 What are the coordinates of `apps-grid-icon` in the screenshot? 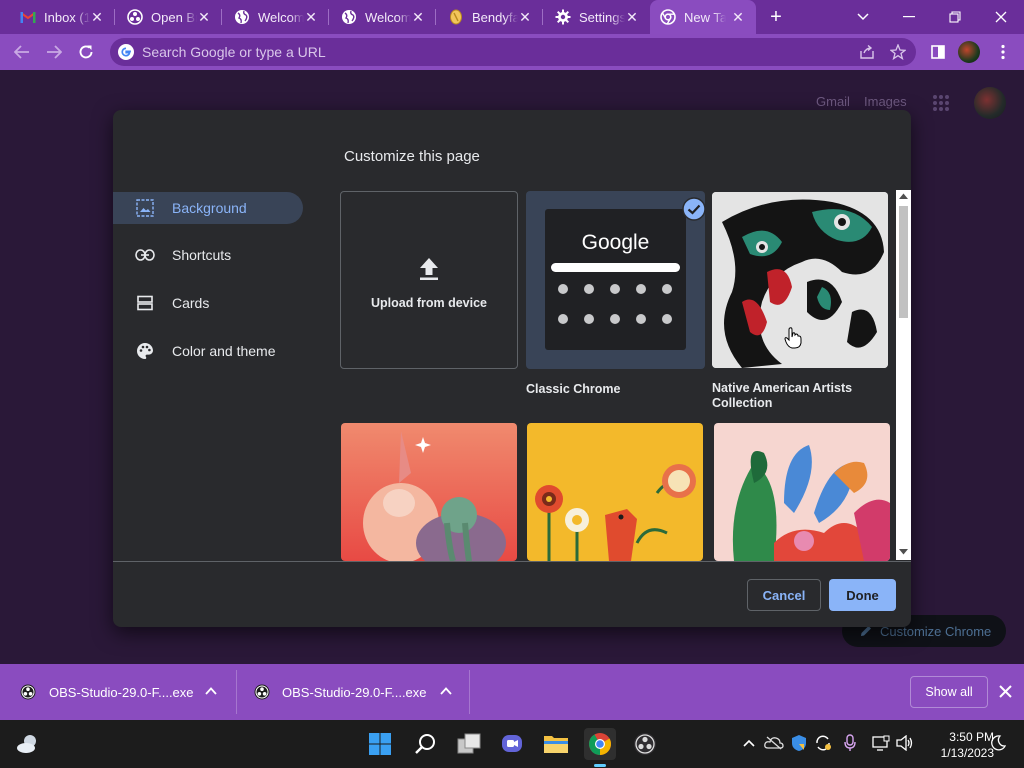 It's located at (941, 105).